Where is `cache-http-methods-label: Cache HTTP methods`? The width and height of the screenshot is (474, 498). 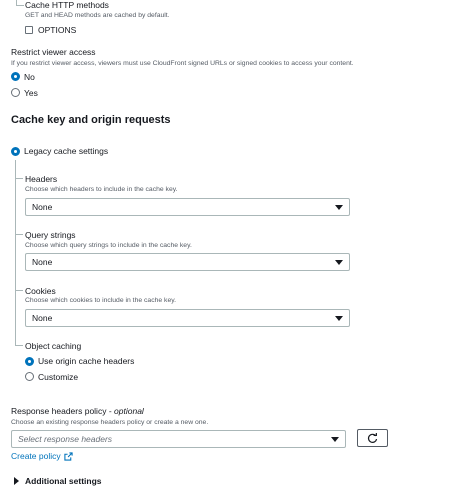
cache-http-methods-label: Cache HTTP methods is located at coordinates (67, 5).